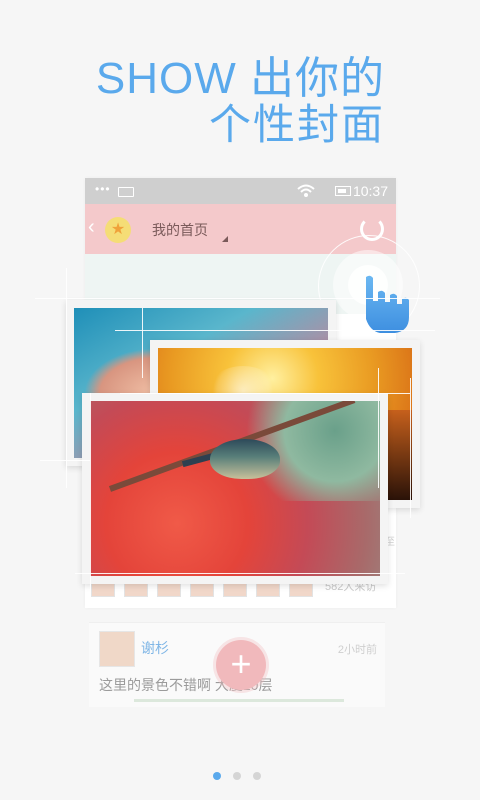 The width and height of the screenshot is (480, 800). What do you see at coordinates (306, 192) in the screenshot?
I see `wifi-icon` at bounding box center [306, 192].